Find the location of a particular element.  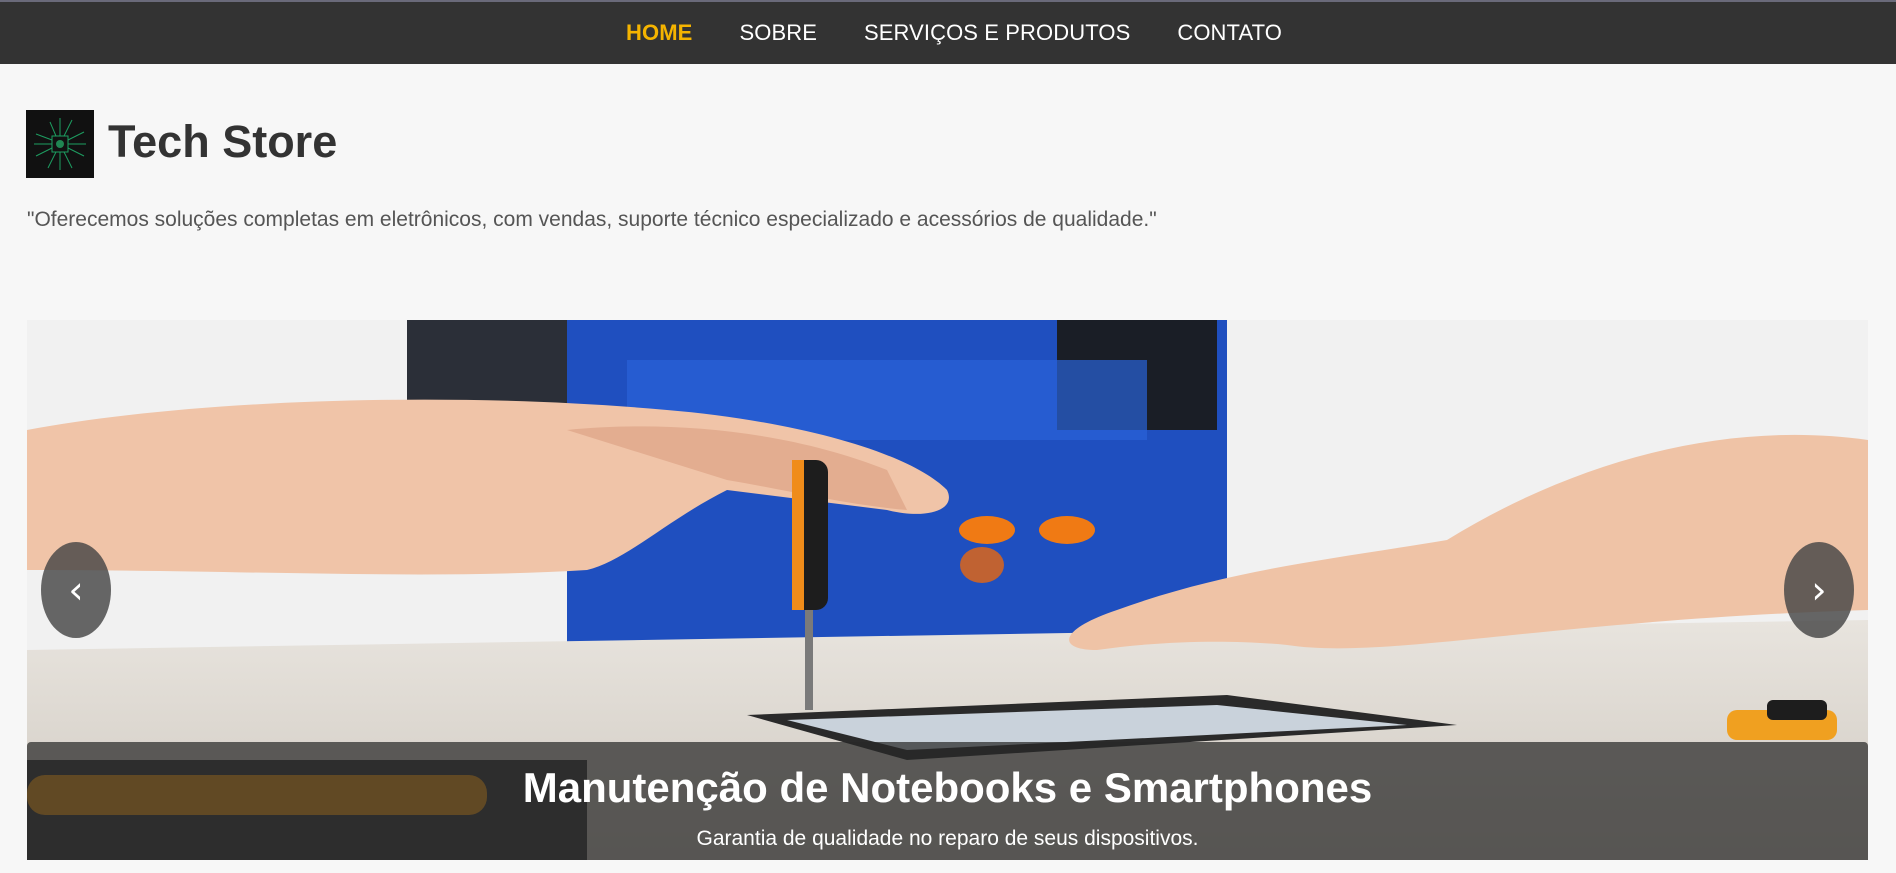

nav-item-home: HOME is located at coordinates (659, 33).